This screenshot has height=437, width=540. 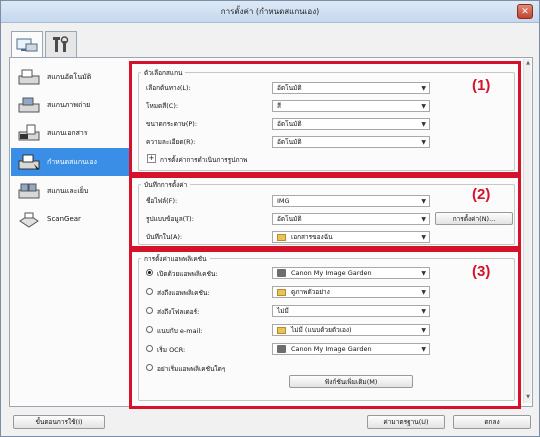 What do you see at coordinates (527, 231) in the screenshot?
I see `vertical-scrollbar: ▲ ▼` at bounding box center [527, 231].